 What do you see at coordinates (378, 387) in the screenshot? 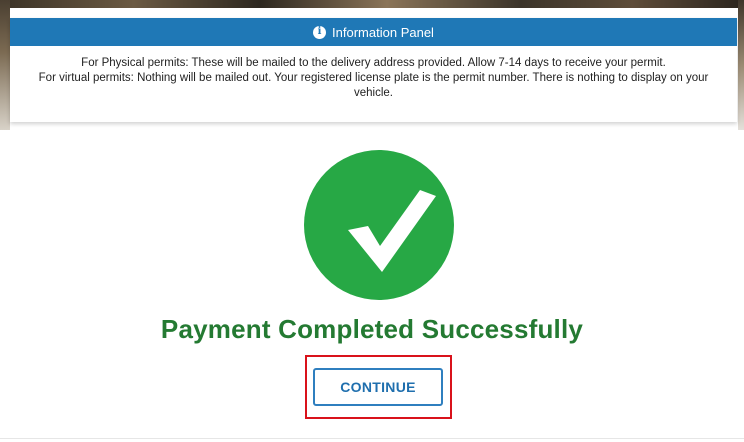
I see `continue-button: CONTINUE` at bounding box center [378, 387].